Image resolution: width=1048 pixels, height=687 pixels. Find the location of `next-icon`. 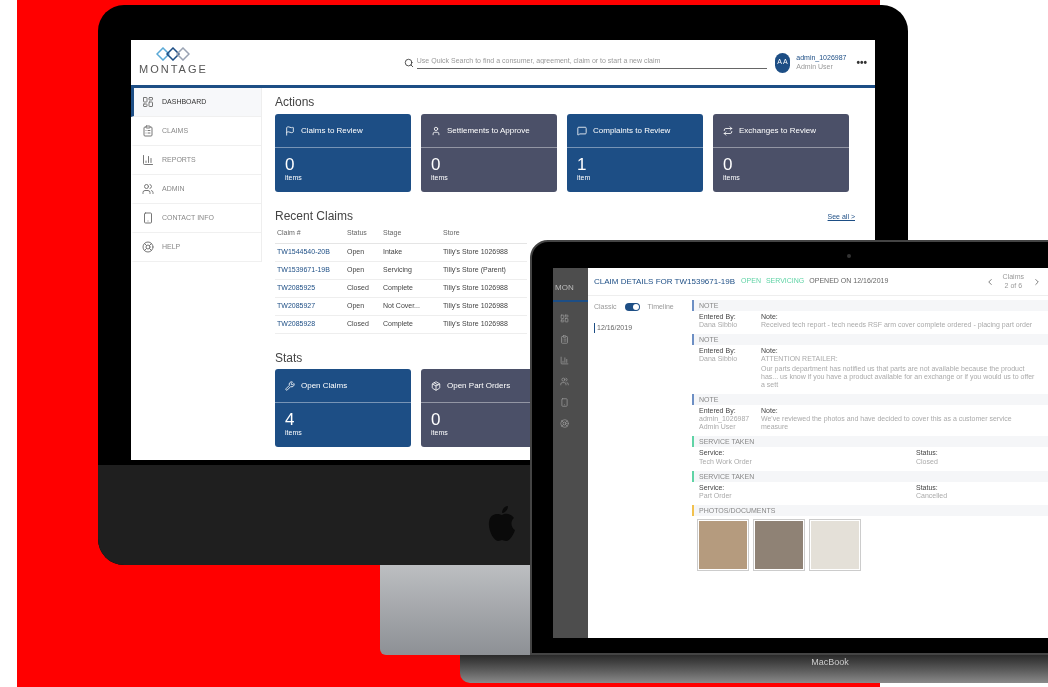

next-icon is located at coordinates (1037, 281).